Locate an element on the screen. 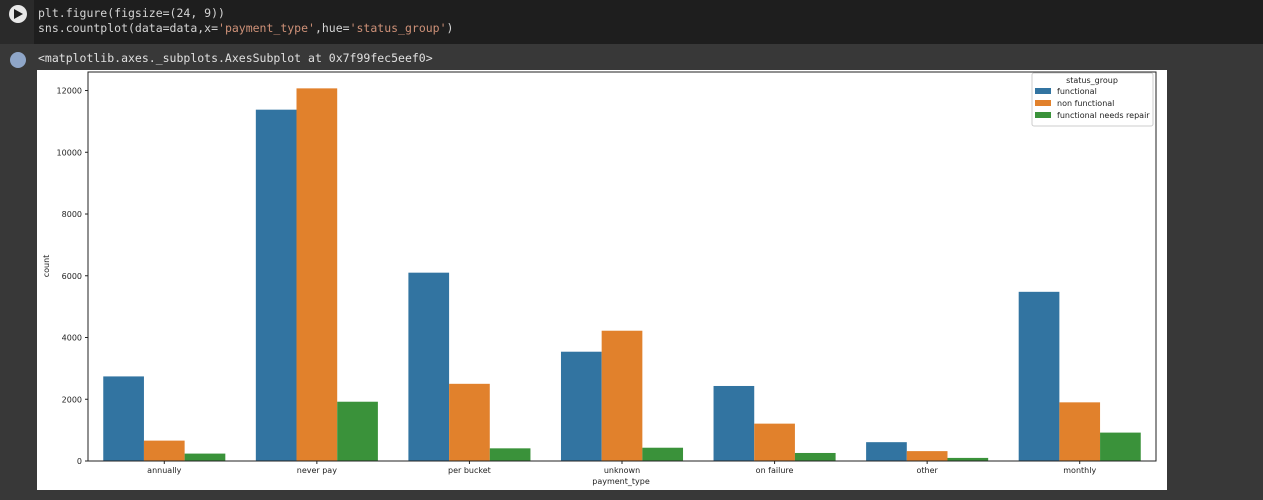 This screenshot has width=1263, height=500. bar-unknown-functional-needs-repair is located at coordinates (663, 454).